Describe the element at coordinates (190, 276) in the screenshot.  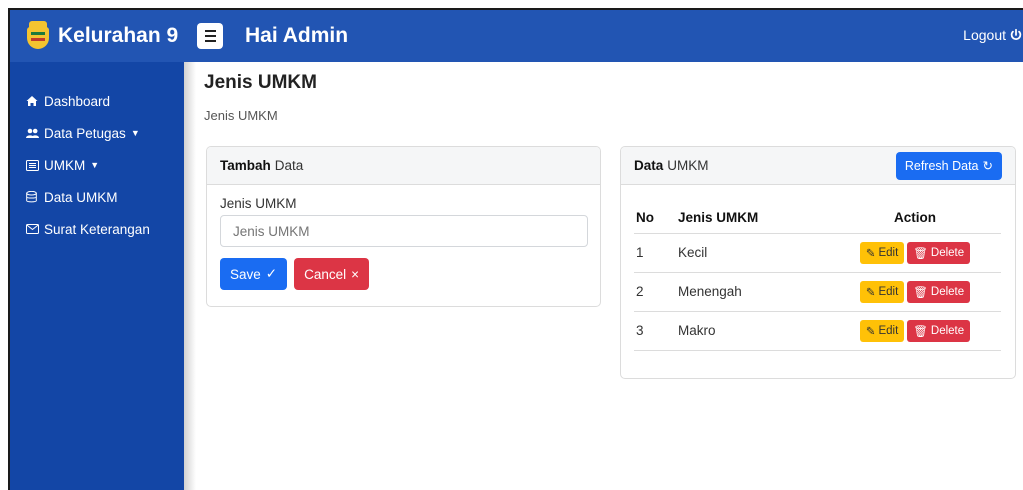
I see `sidebar-shadow` at that location.